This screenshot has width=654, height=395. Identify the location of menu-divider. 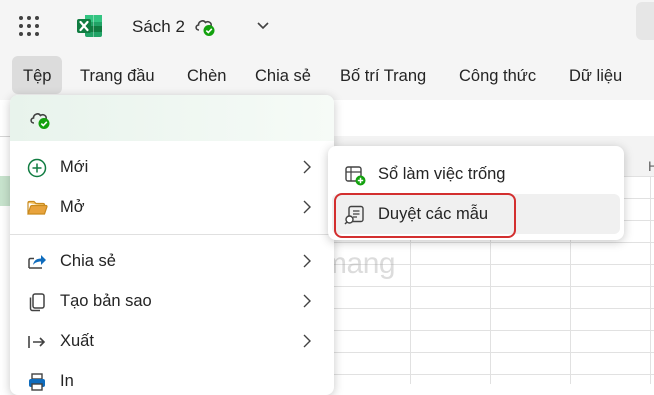
(172, 234).